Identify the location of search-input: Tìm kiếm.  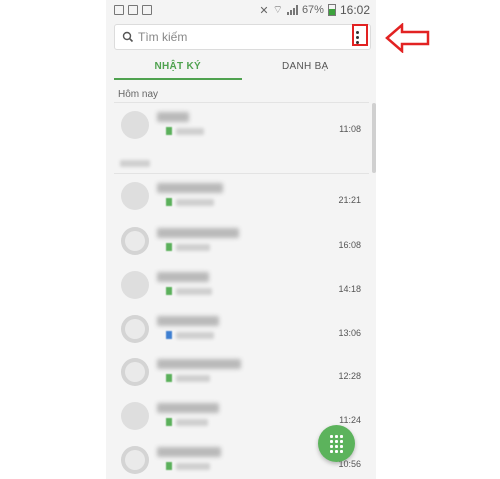
(244, 37).